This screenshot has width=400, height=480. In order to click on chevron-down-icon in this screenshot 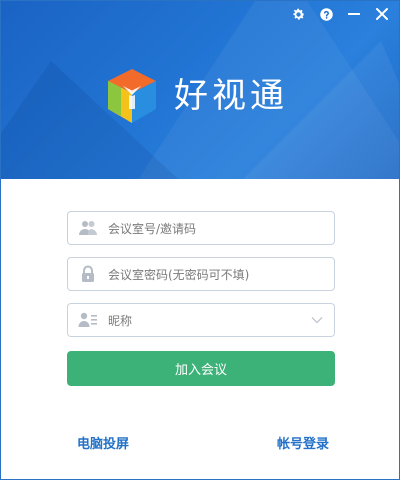, I will do `click(317, 320)`.